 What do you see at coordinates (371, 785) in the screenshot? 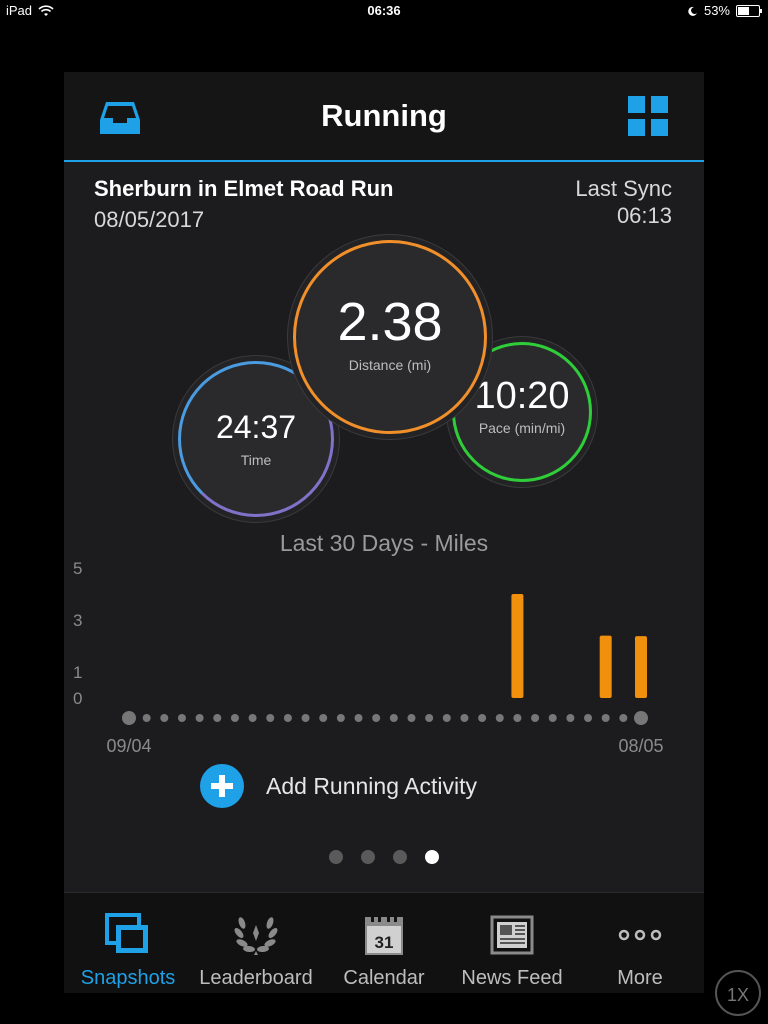
I see `add-activity-label: Add Running Activity` at bounding box center [371, 785].